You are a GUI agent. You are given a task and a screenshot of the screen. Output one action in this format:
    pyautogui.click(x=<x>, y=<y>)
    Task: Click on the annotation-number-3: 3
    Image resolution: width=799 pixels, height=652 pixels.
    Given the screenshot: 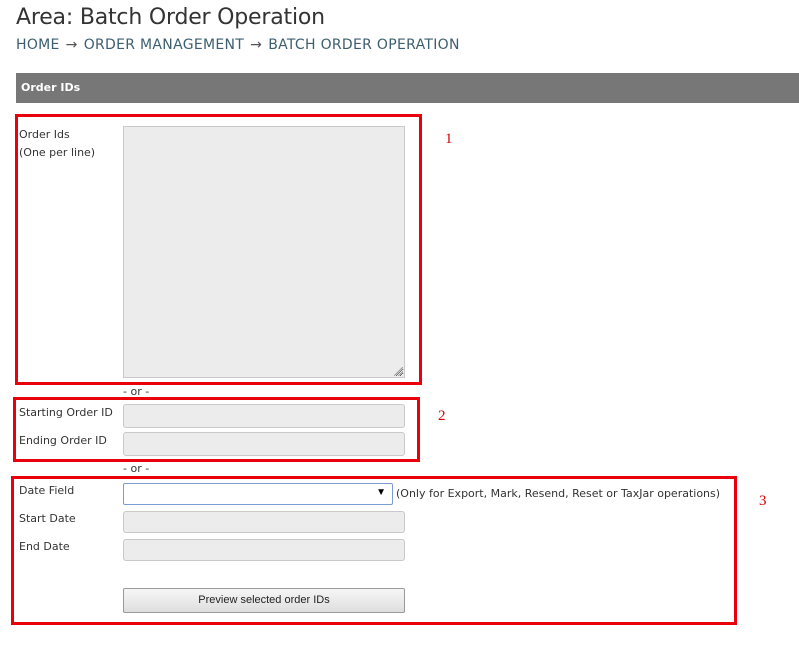 What is the action you would take?
    pyautogui.click(x=763, y=501)
    